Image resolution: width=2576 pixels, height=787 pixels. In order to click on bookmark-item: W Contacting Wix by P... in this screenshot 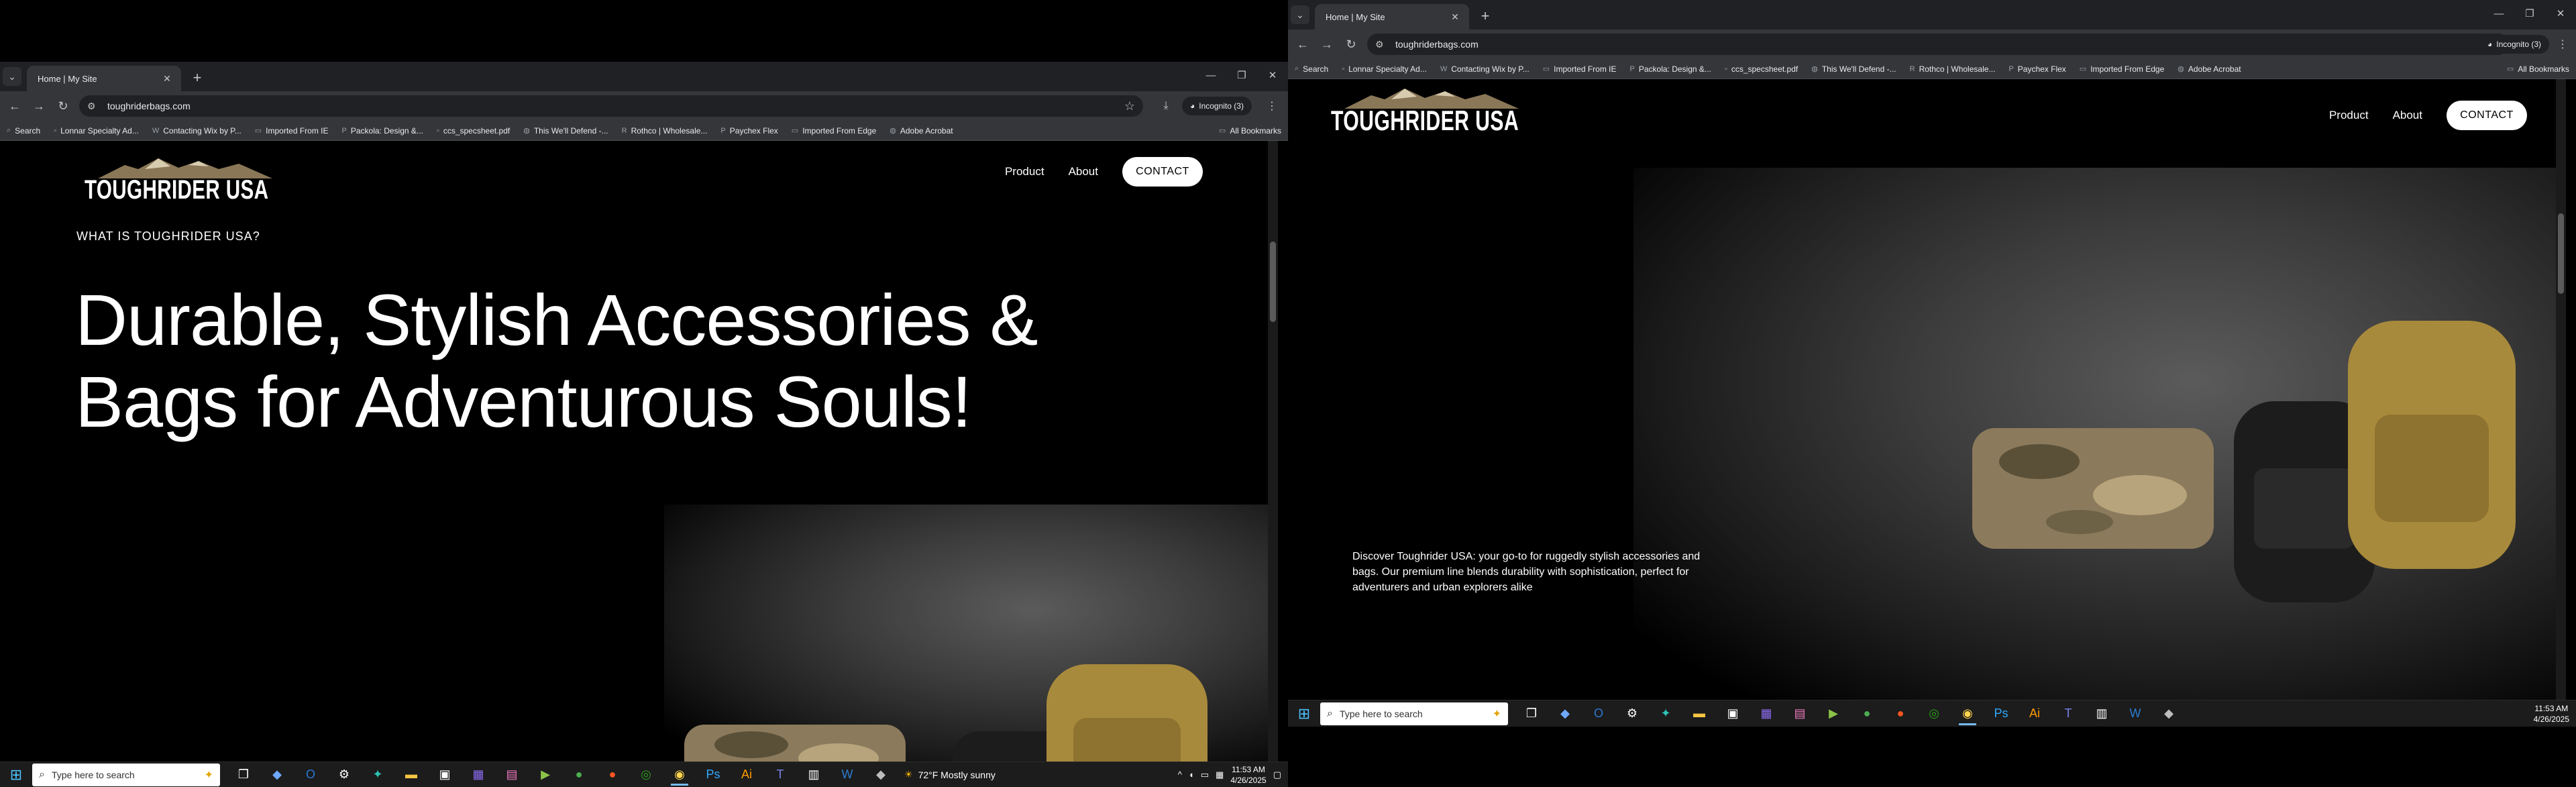, I will do `click(196, 131)`.